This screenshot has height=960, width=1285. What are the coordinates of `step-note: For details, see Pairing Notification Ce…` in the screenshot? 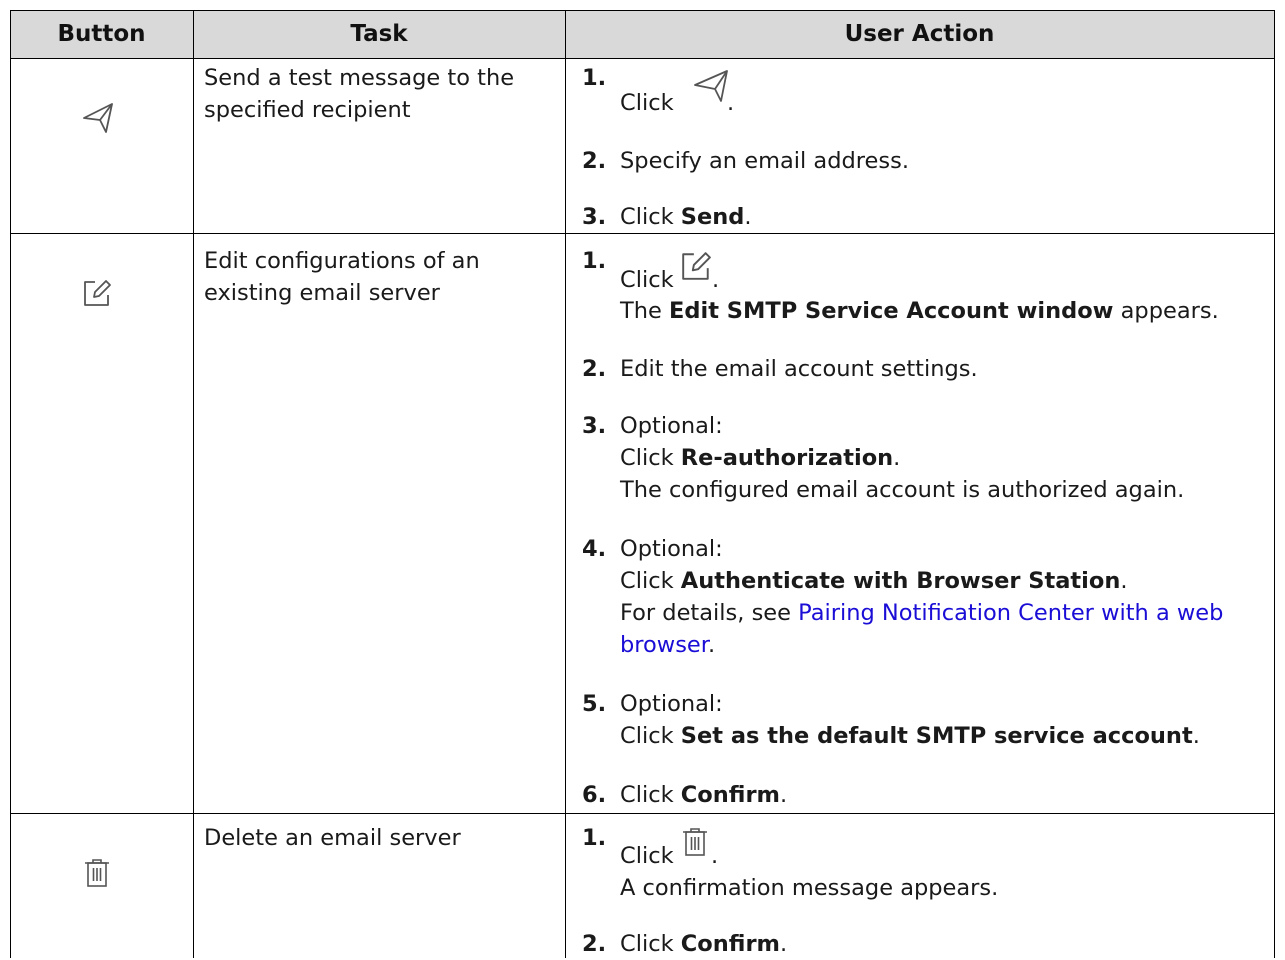 It's located at (922, 613).